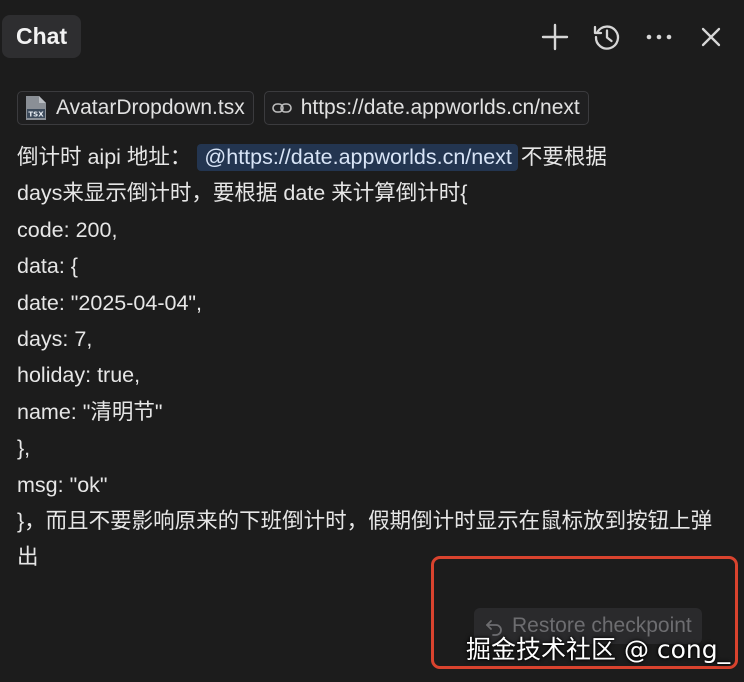 The width and height of the screenshot is (744, 682). I want to click on message-line: holiday: true,, so click(79, 375).